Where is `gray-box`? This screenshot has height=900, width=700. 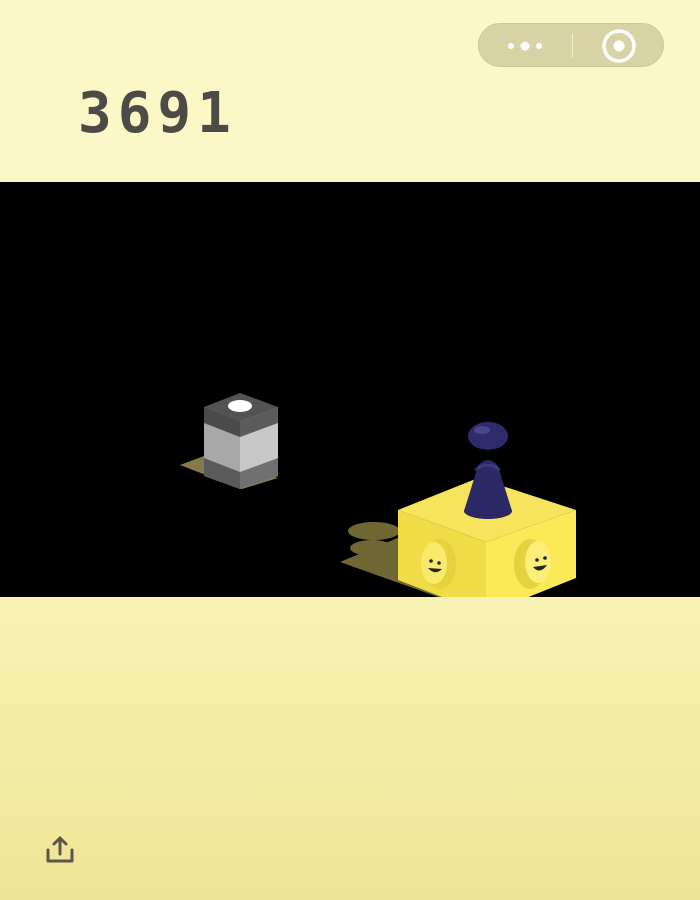 gray-box is located at coordinates (241, 441).